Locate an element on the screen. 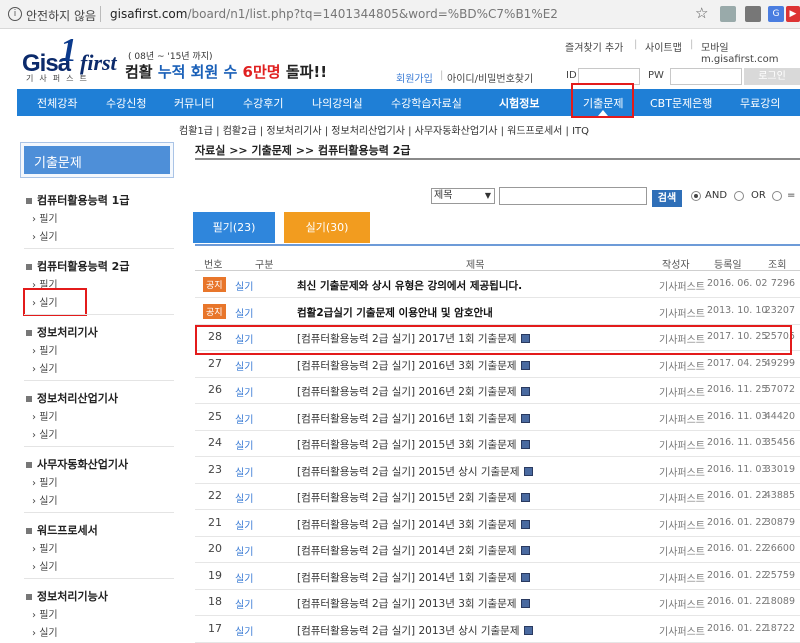 The width and height of the screenshot is (800, 643). nav-all-courses: 전체강좌 is located at coordinates (57, 103).